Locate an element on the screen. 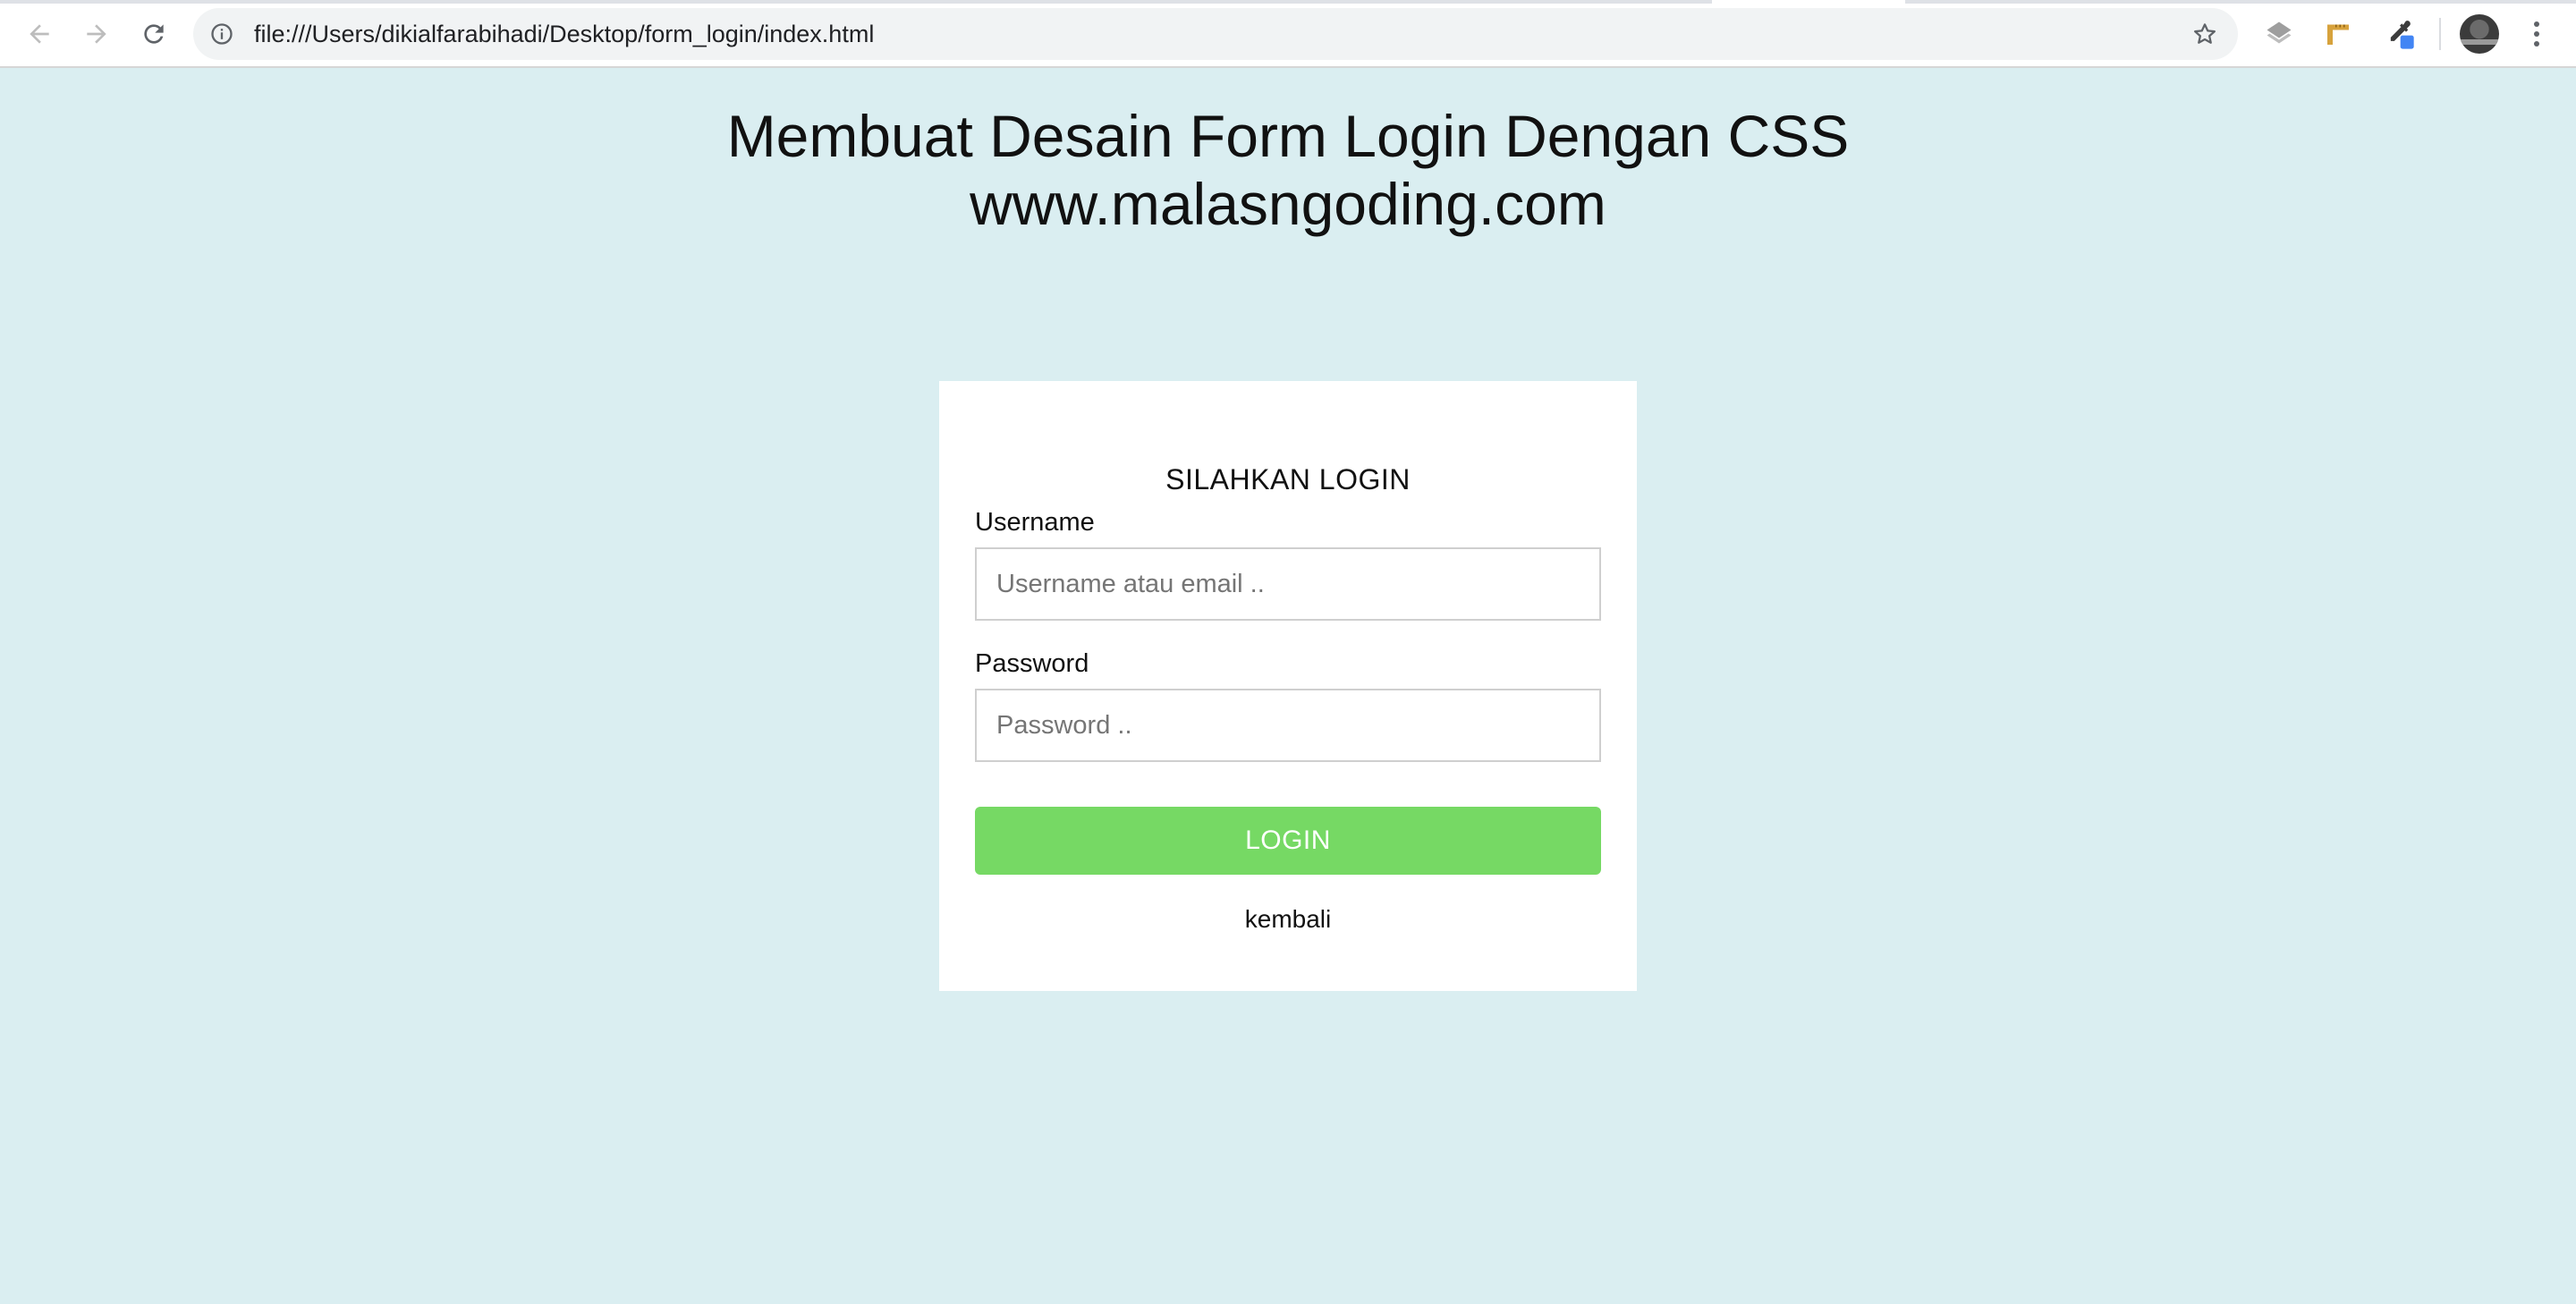  eyedropper-extension-button is located at coordinates (2399, 34).